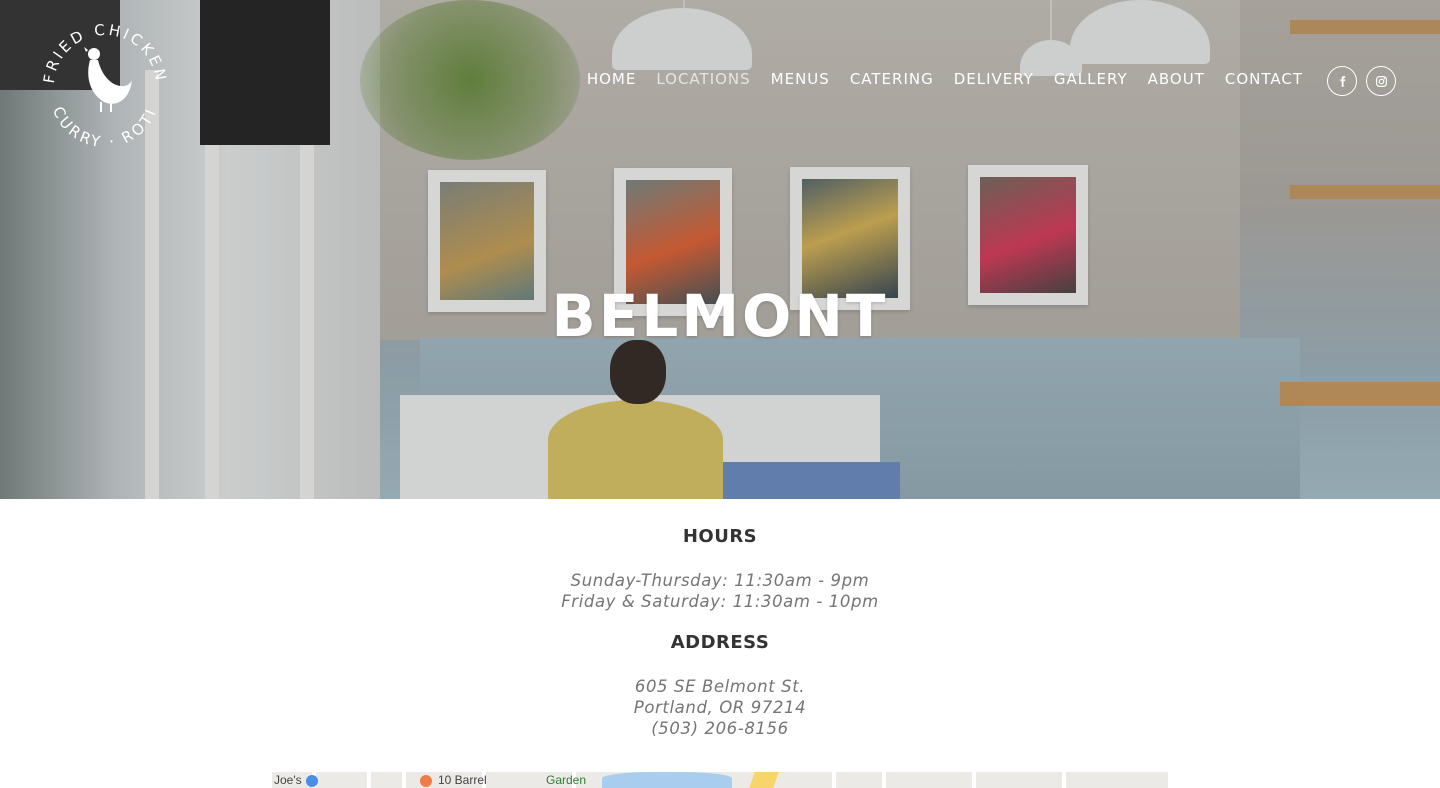  Describe the element at coordinates (312, 781) in the screenshot. I see `shopping-pin-icon` at that location.